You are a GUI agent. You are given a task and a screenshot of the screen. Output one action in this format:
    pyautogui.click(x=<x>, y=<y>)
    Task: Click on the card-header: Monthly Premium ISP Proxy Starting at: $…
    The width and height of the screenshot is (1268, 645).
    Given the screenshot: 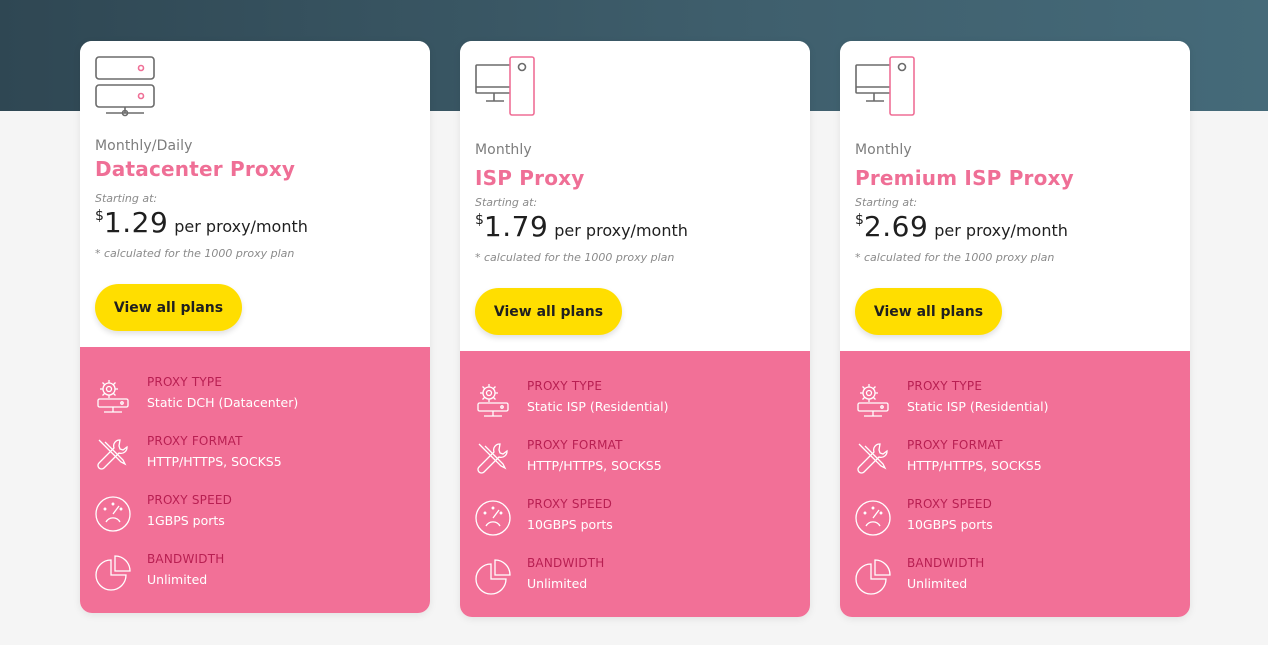 What is the action you would take?
    pyautogui.click(x=1015, y=196)
    